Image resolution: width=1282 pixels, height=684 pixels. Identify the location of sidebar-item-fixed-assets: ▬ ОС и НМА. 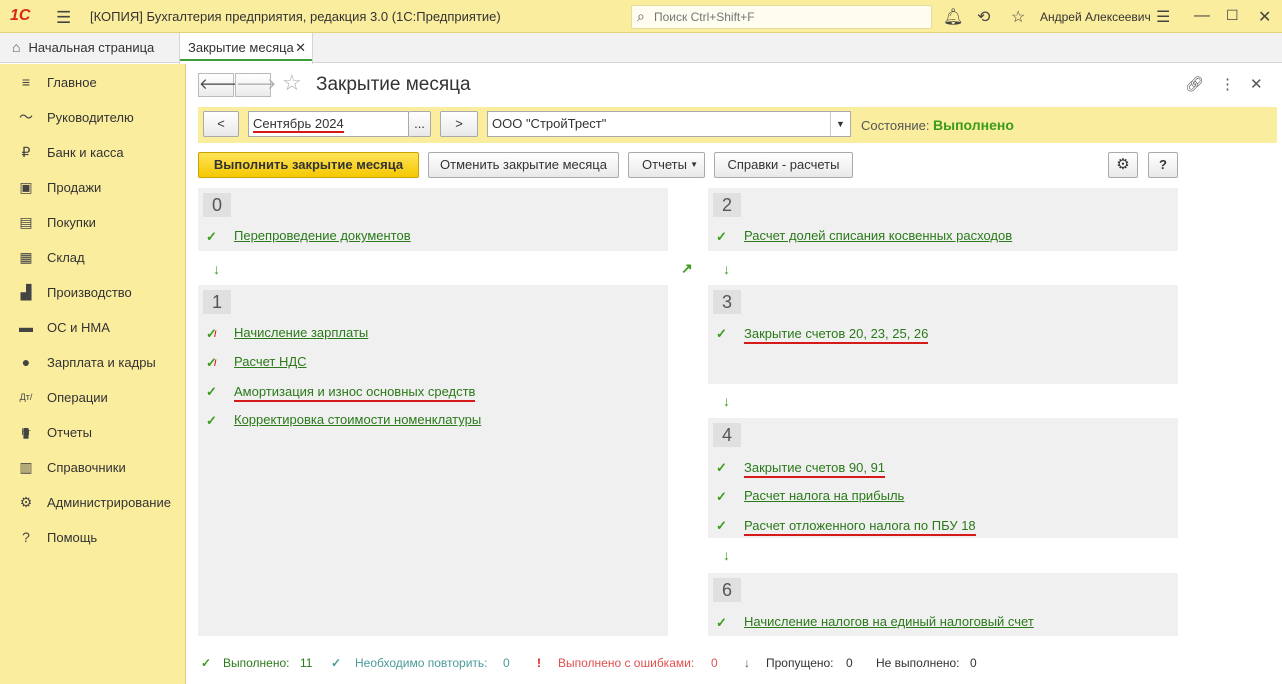
(93, 327).